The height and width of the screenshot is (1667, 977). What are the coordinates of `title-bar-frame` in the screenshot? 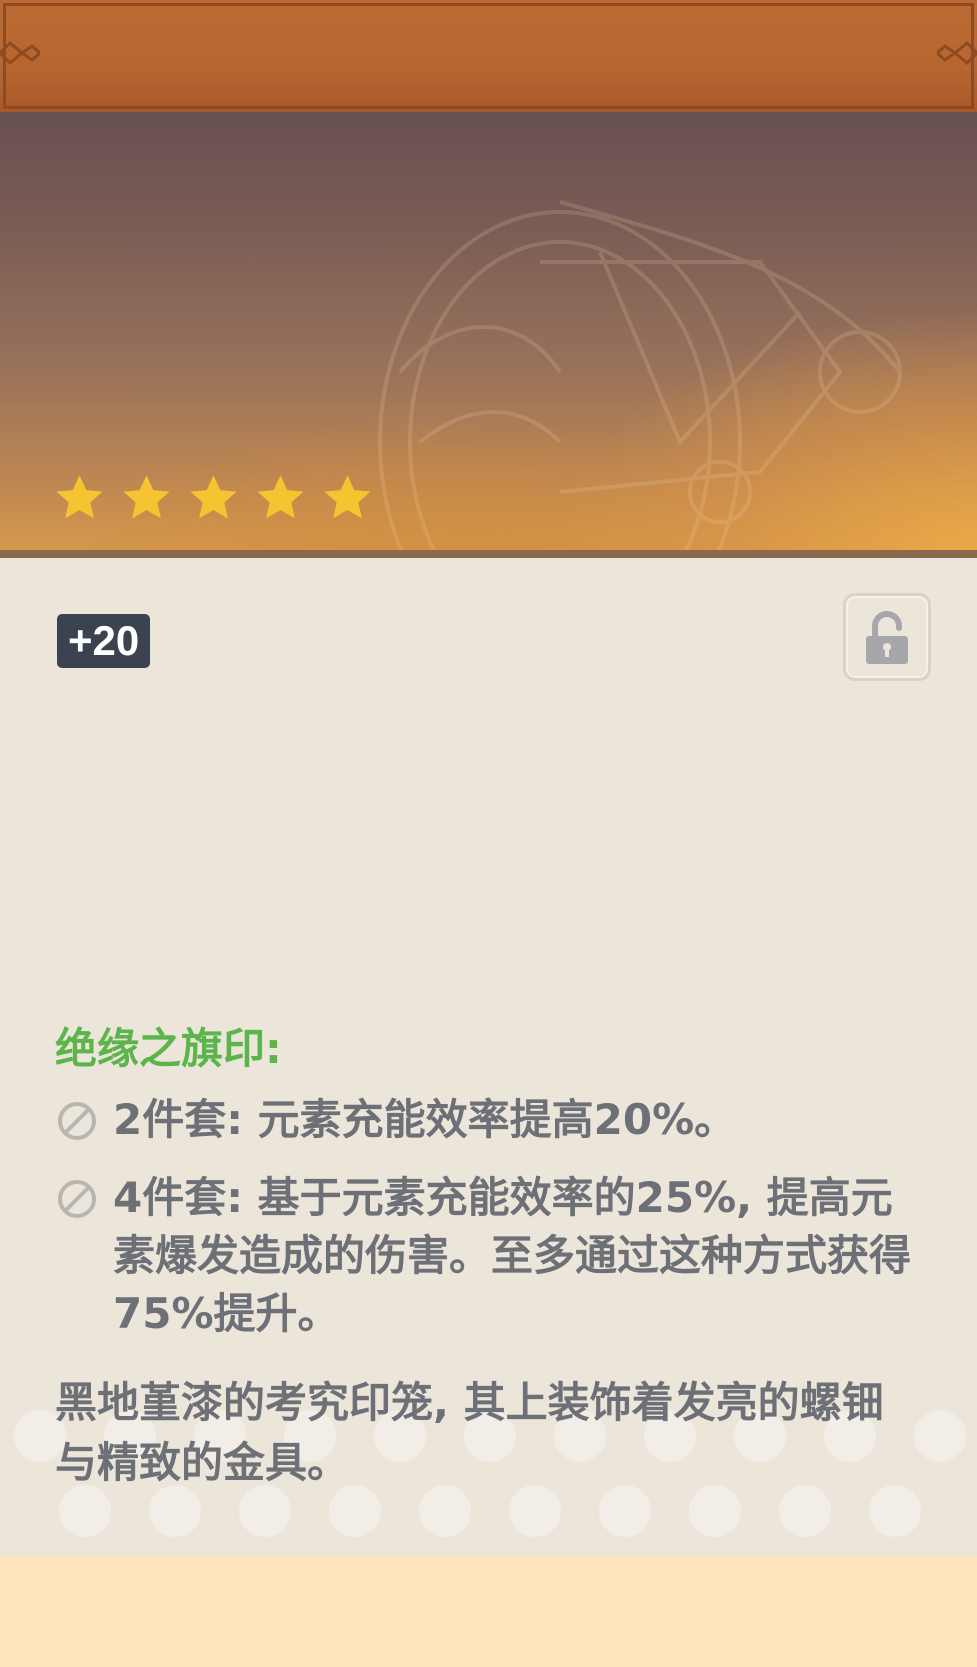 It's located at (488, 56).